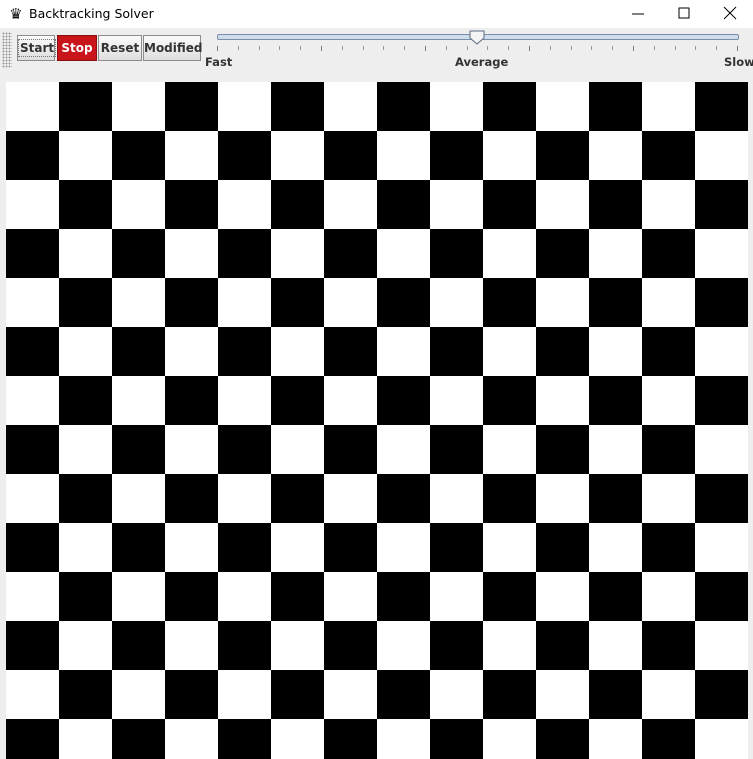  Describe the element at coordinates (120, 48) in the screenshot. I see `reset-button: Reset` at that location.